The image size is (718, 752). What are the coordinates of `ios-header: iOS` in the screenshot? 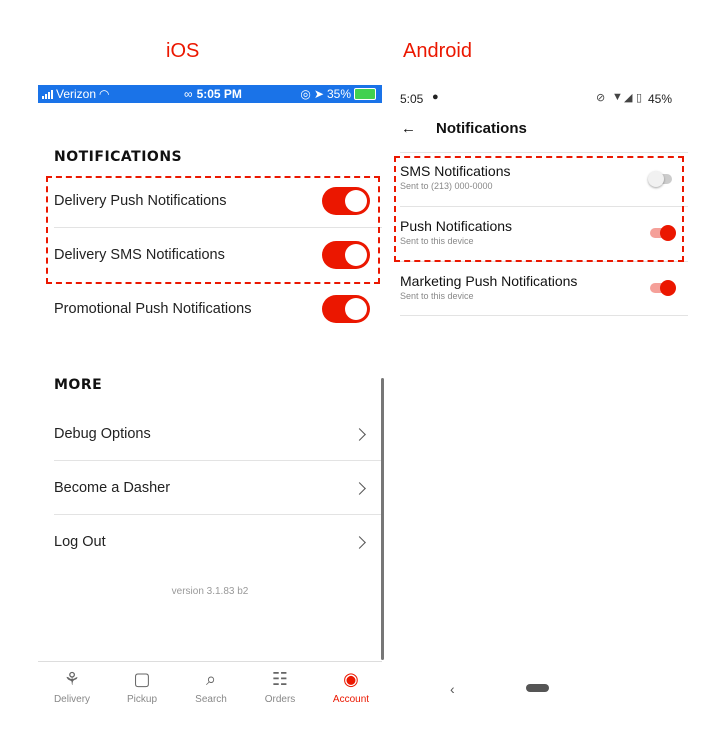 It's located at (183, 51).